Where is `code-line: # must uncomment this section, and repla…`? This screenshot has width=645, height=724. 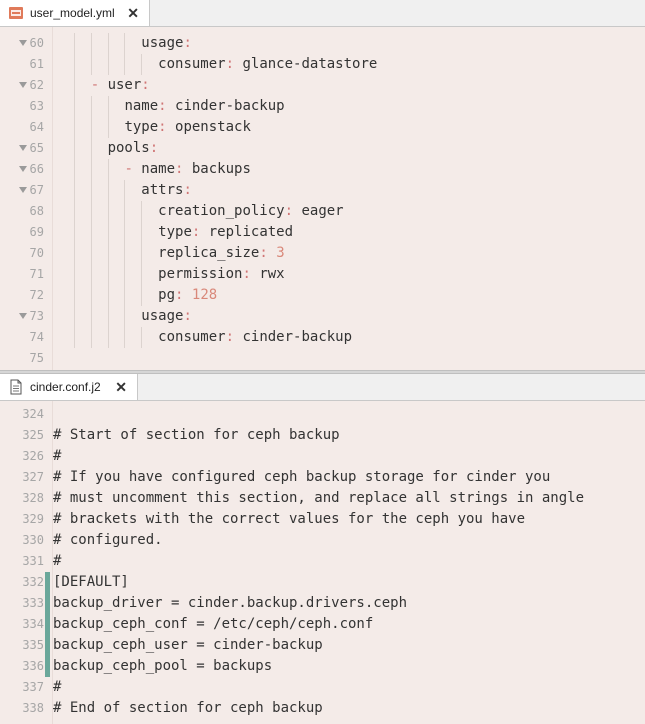
code-line: # must uncomment this section, and repla… is located at coordinates (319, 498).